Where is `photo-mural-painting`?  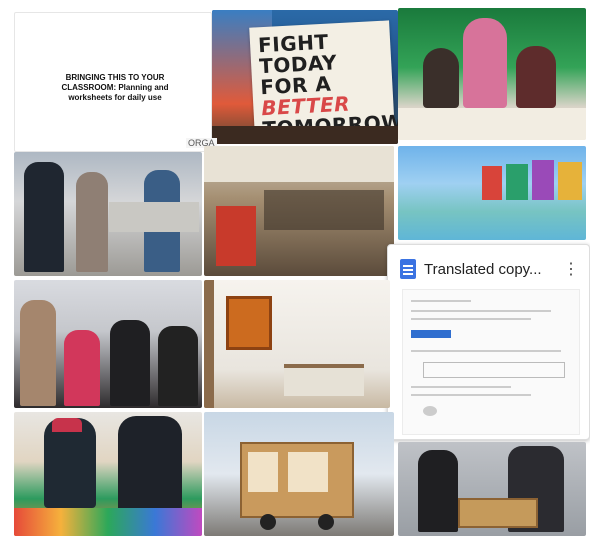 photo-mural-painting is located at coordinates (108, 474).